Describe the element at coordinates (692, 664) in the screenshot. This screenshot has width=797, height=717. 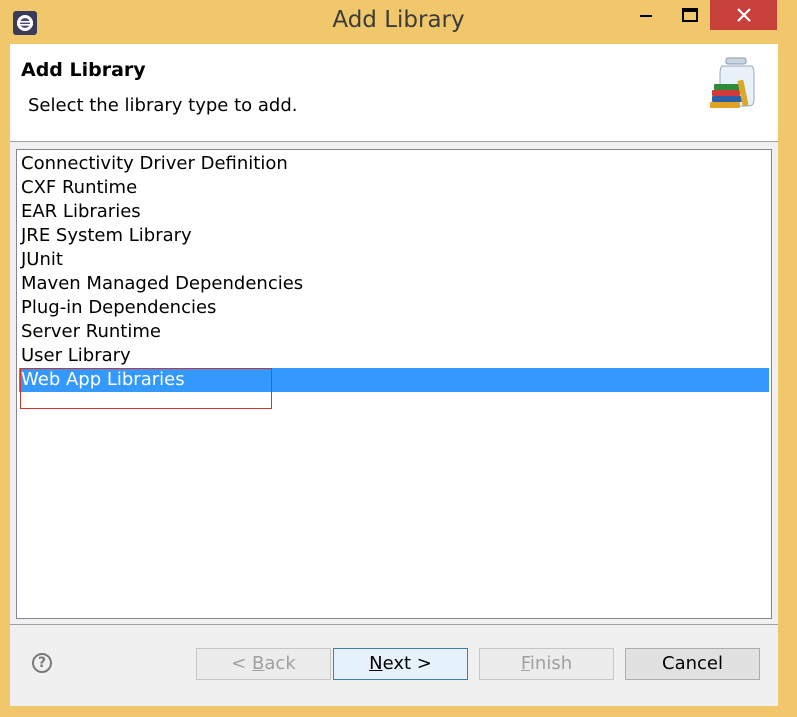
I see `cancel-button: Cancel` at that location.